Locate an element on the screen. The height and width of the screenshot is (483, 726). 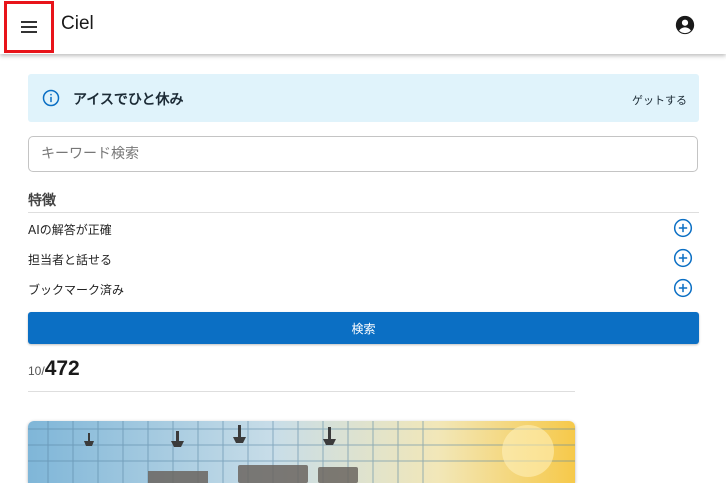
keyword-search-input is located at coordinates (363, 154).